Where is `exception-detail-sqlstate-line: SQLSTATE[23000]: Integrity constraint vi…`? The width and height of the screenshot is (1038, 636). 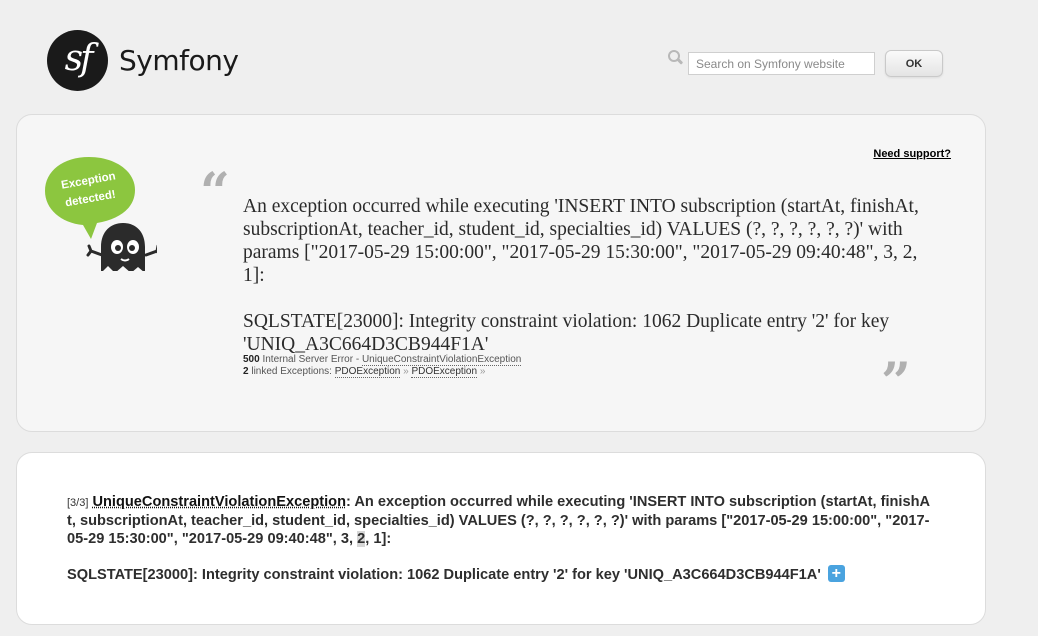
exception-detail-sqlstate-line: SQLSTATE[23000]: Integrity constraint vi… is located at coordinates (502, 574).